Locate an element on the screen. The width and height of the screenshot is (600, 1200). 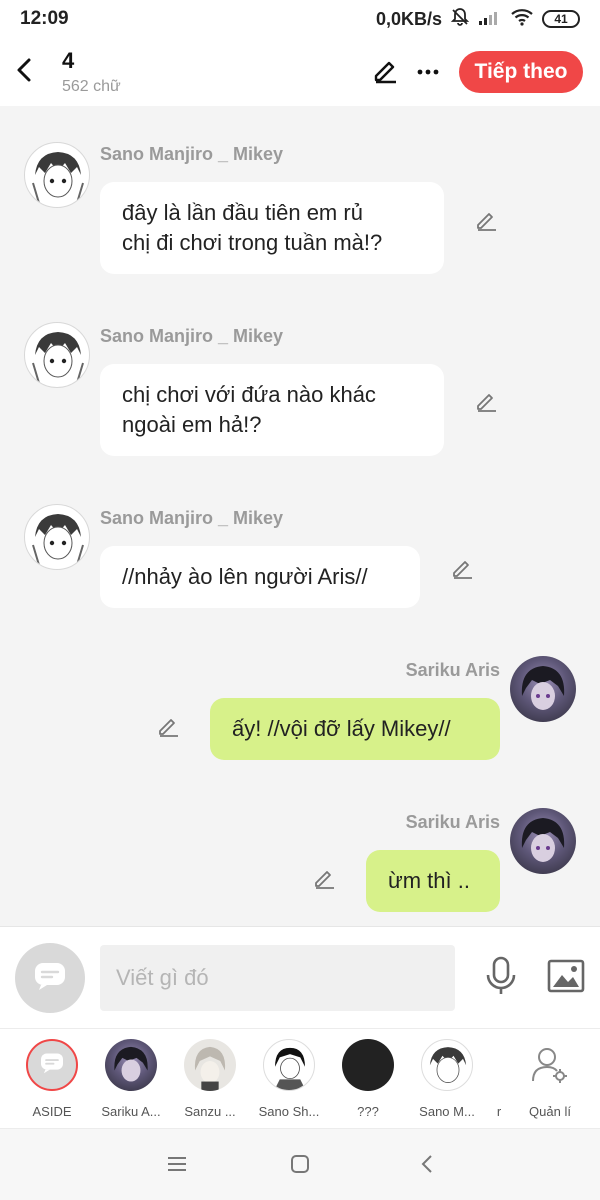
character-label: Quản lí is located at coordinates (550, 1111).